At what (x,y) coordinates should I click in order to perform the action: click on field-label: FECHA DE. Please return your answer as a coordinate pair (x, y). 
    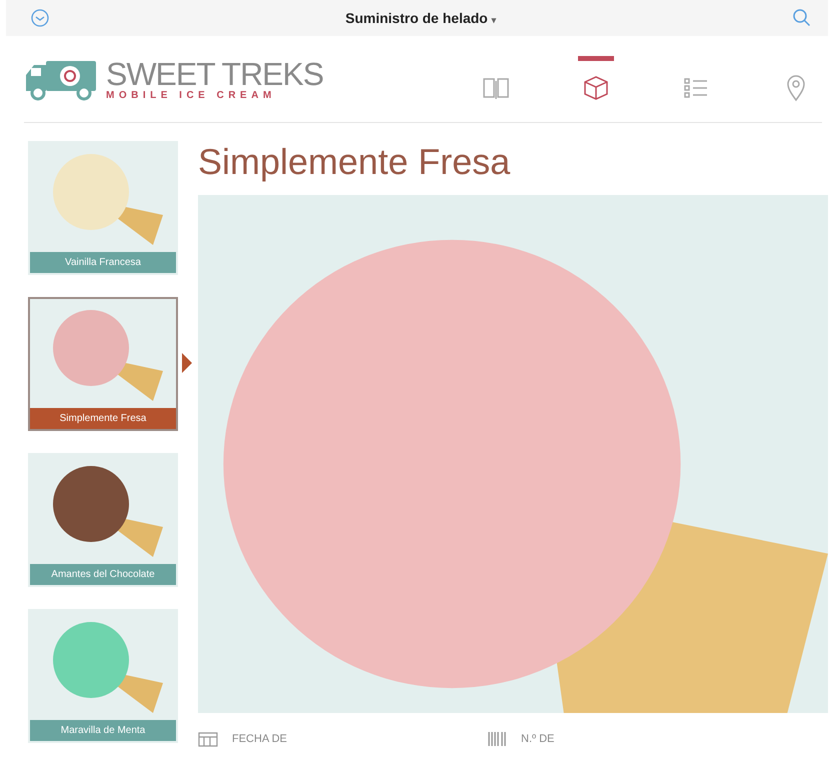
    Looking at the image, I should click on (260, 739).